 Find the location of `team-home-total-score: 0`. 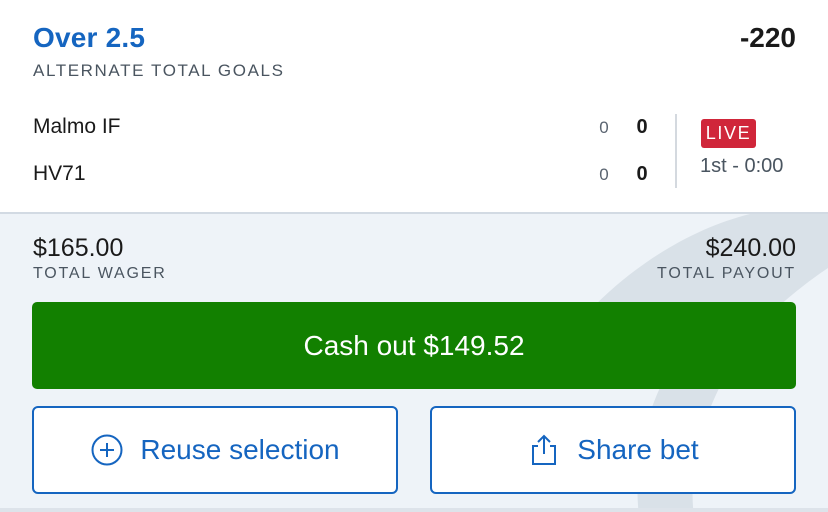

team-home-total-score: 0 is located at coordinates (642, 127).